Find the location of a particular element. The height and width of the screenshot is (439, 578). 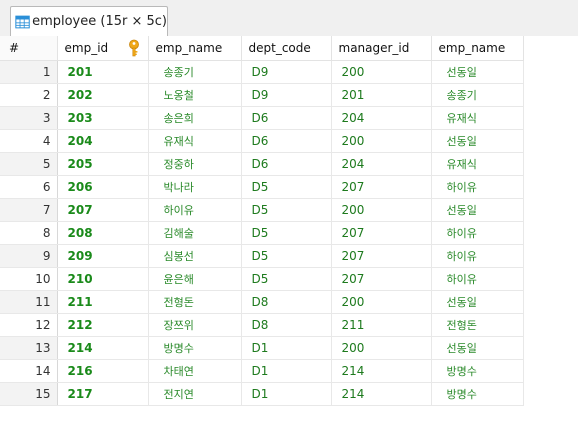

column-header-rownum: # is located at coordinates (29, 48).